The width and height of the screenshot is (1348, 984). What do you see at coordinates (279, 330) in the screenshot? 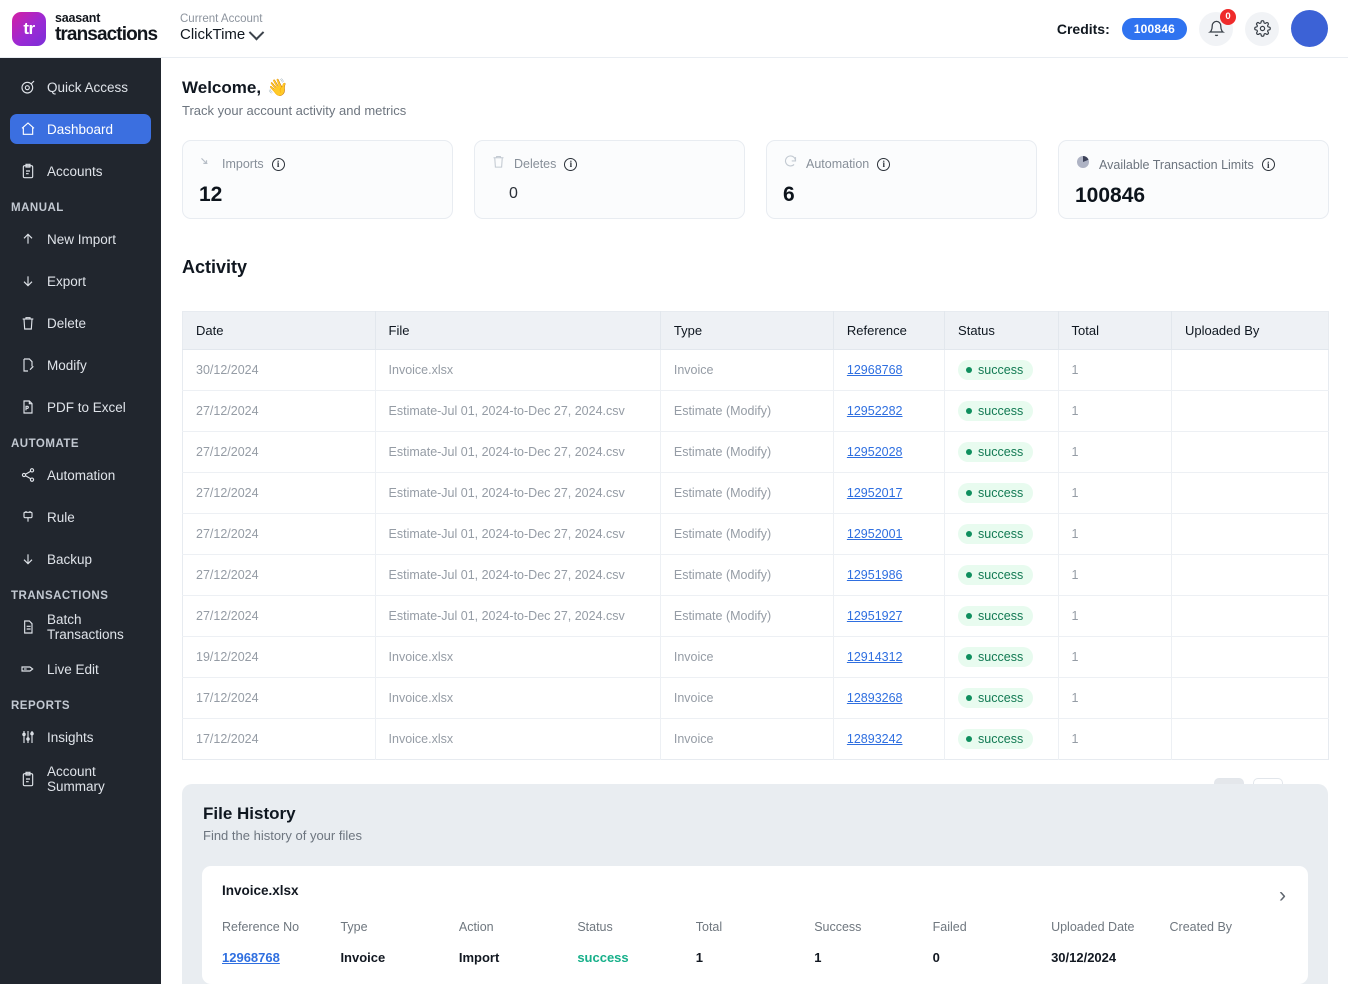
I see `column-header-date: Date` at bounding box center [279, 330].